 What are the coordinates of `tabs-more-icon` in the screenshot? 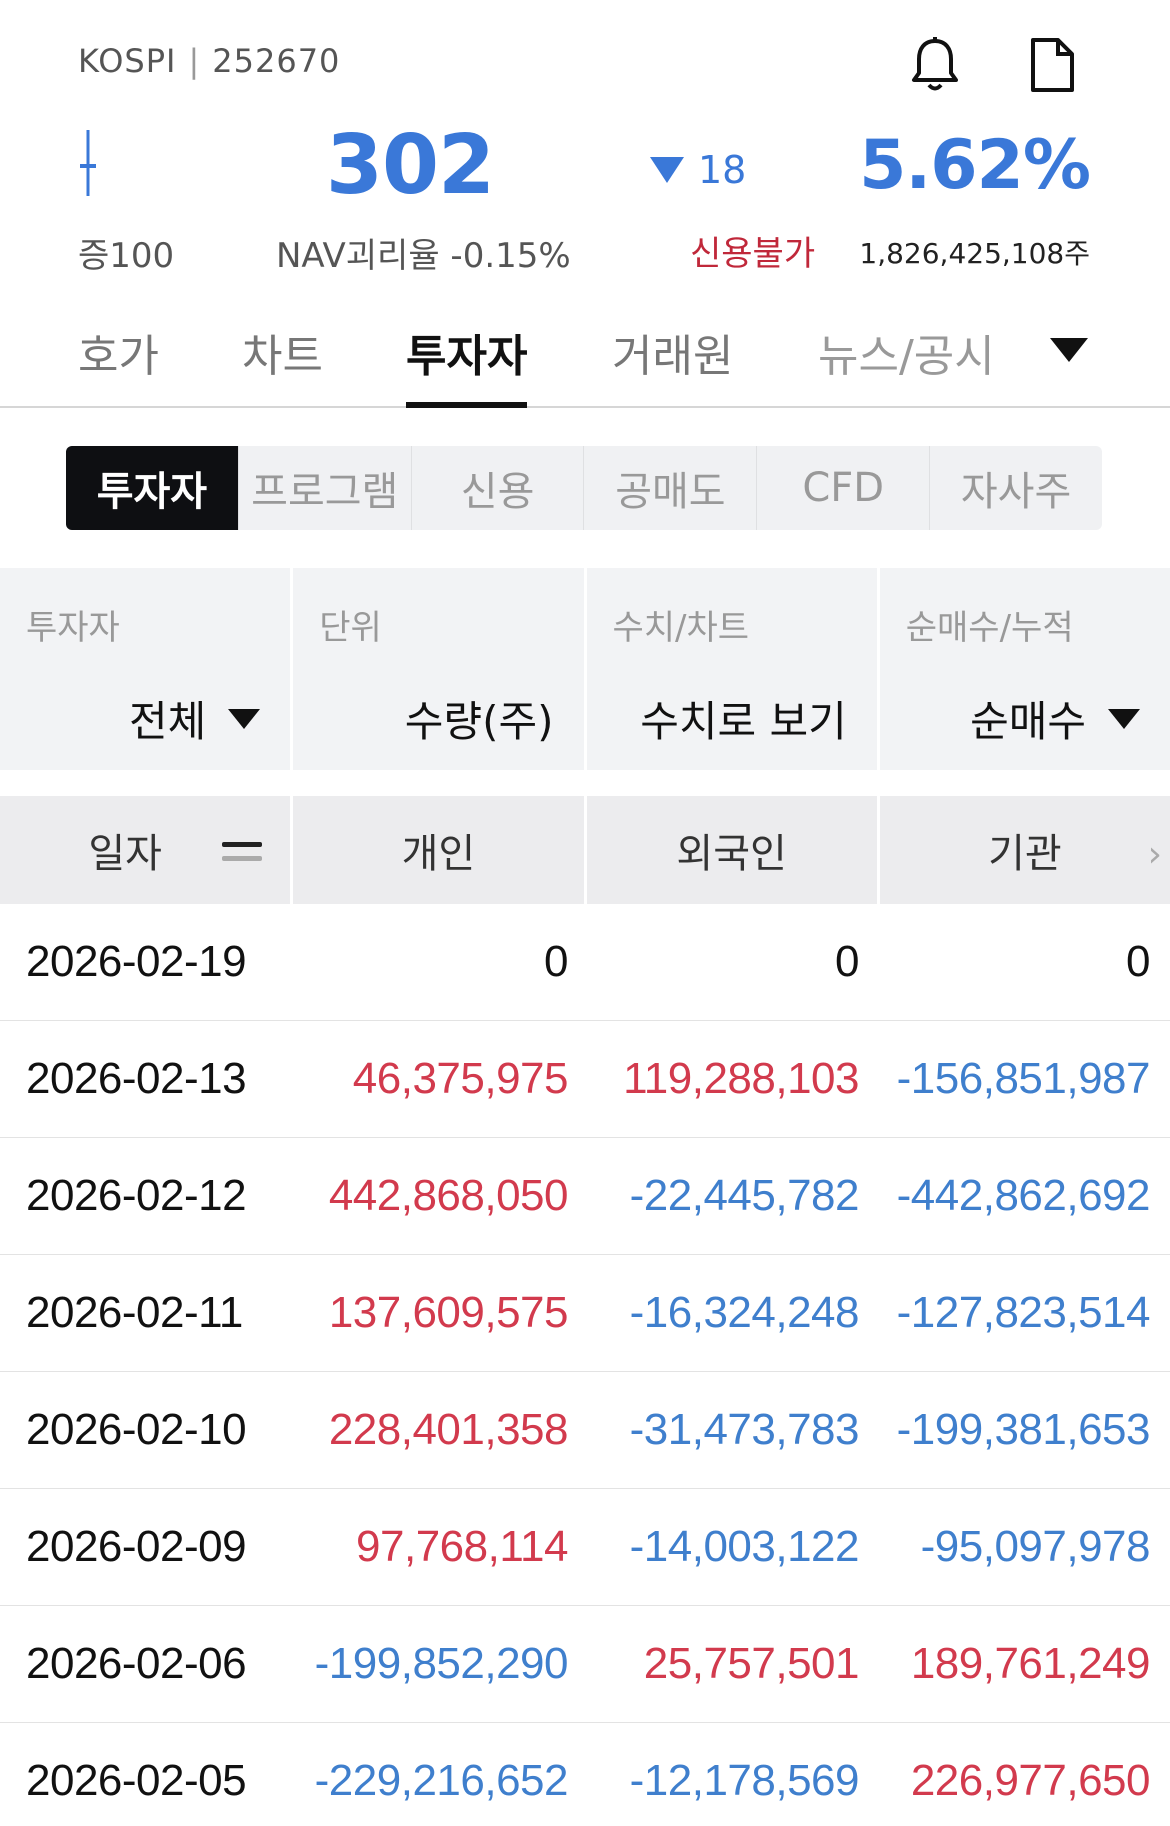 It's located at (1069, 350).